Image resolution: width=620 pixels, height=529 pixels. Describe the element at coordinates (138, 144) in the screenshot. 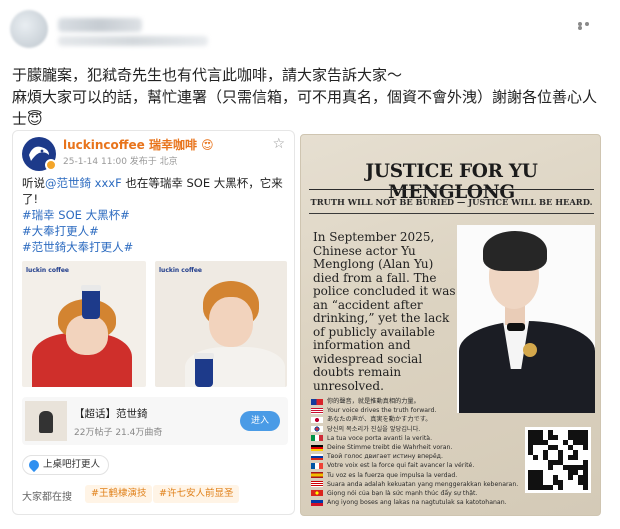

I see `brand-name: luckincoffee 瑞幸咖啡 😍` at that location.